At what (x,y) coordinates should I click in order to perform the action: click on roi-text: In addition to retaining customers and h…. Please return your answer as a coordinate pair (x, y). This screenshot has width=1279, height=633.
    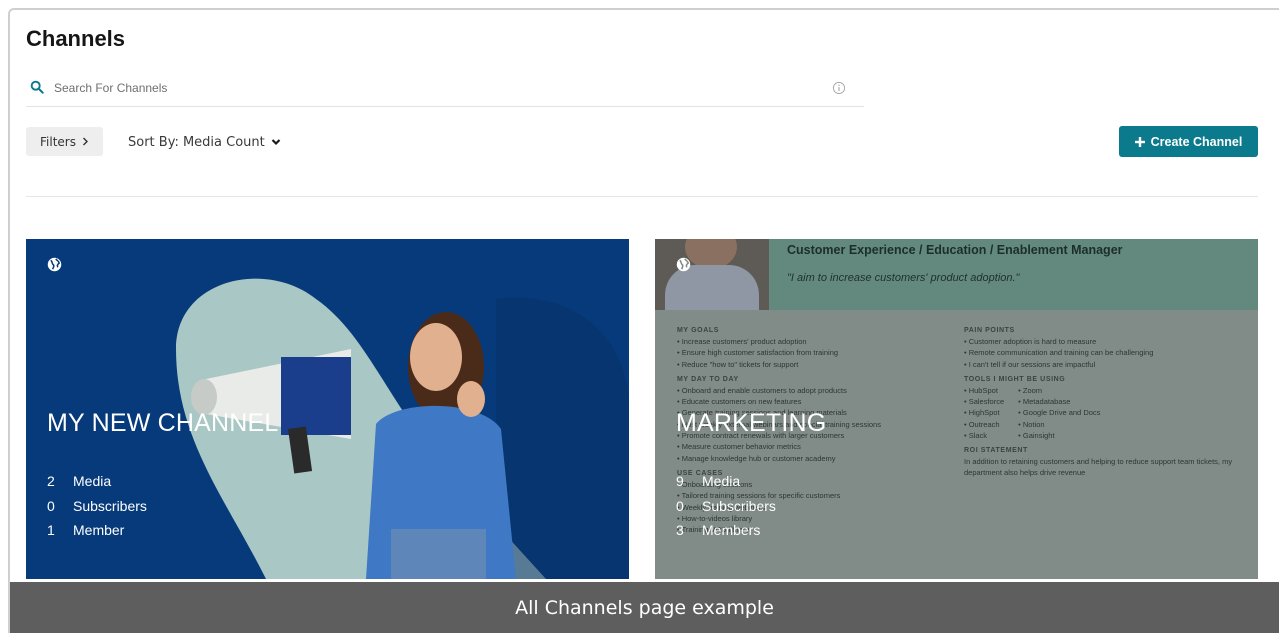
    Looking at the image, I should click on (1098, 467).